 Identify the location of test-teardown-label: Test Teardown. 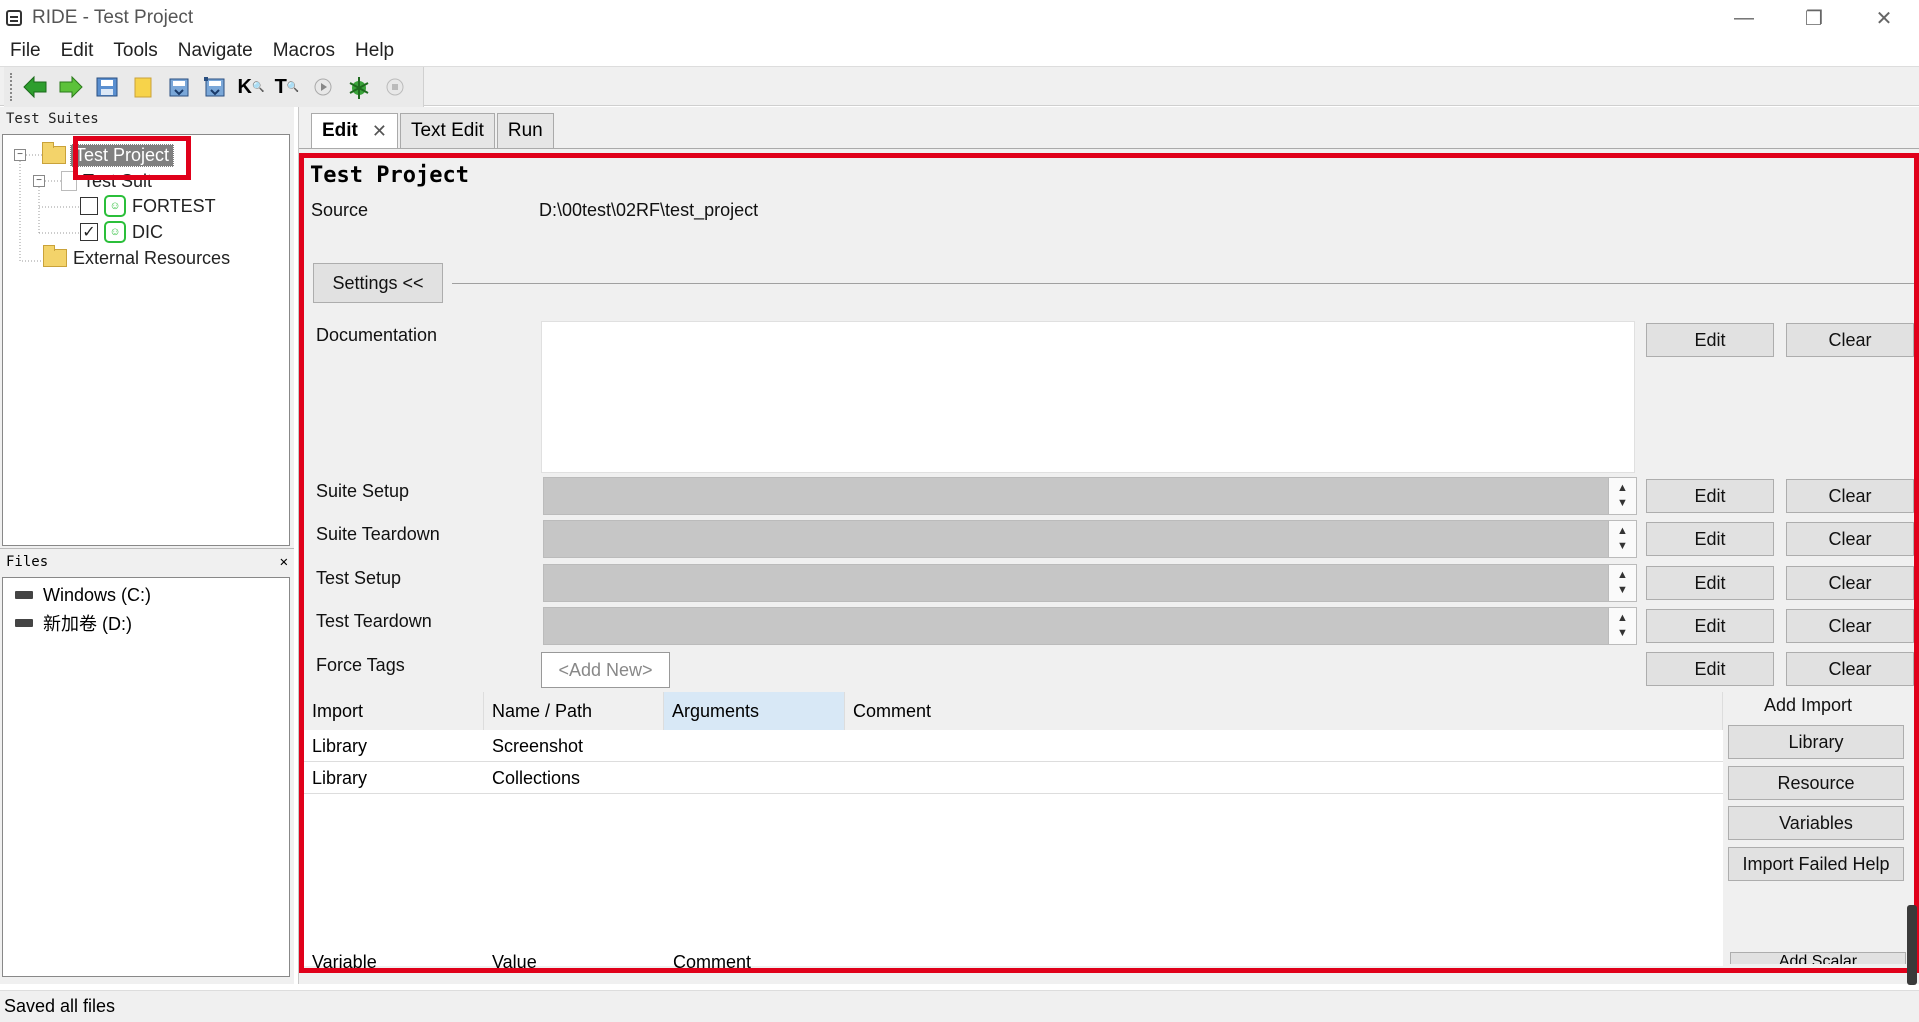
(374, 621).